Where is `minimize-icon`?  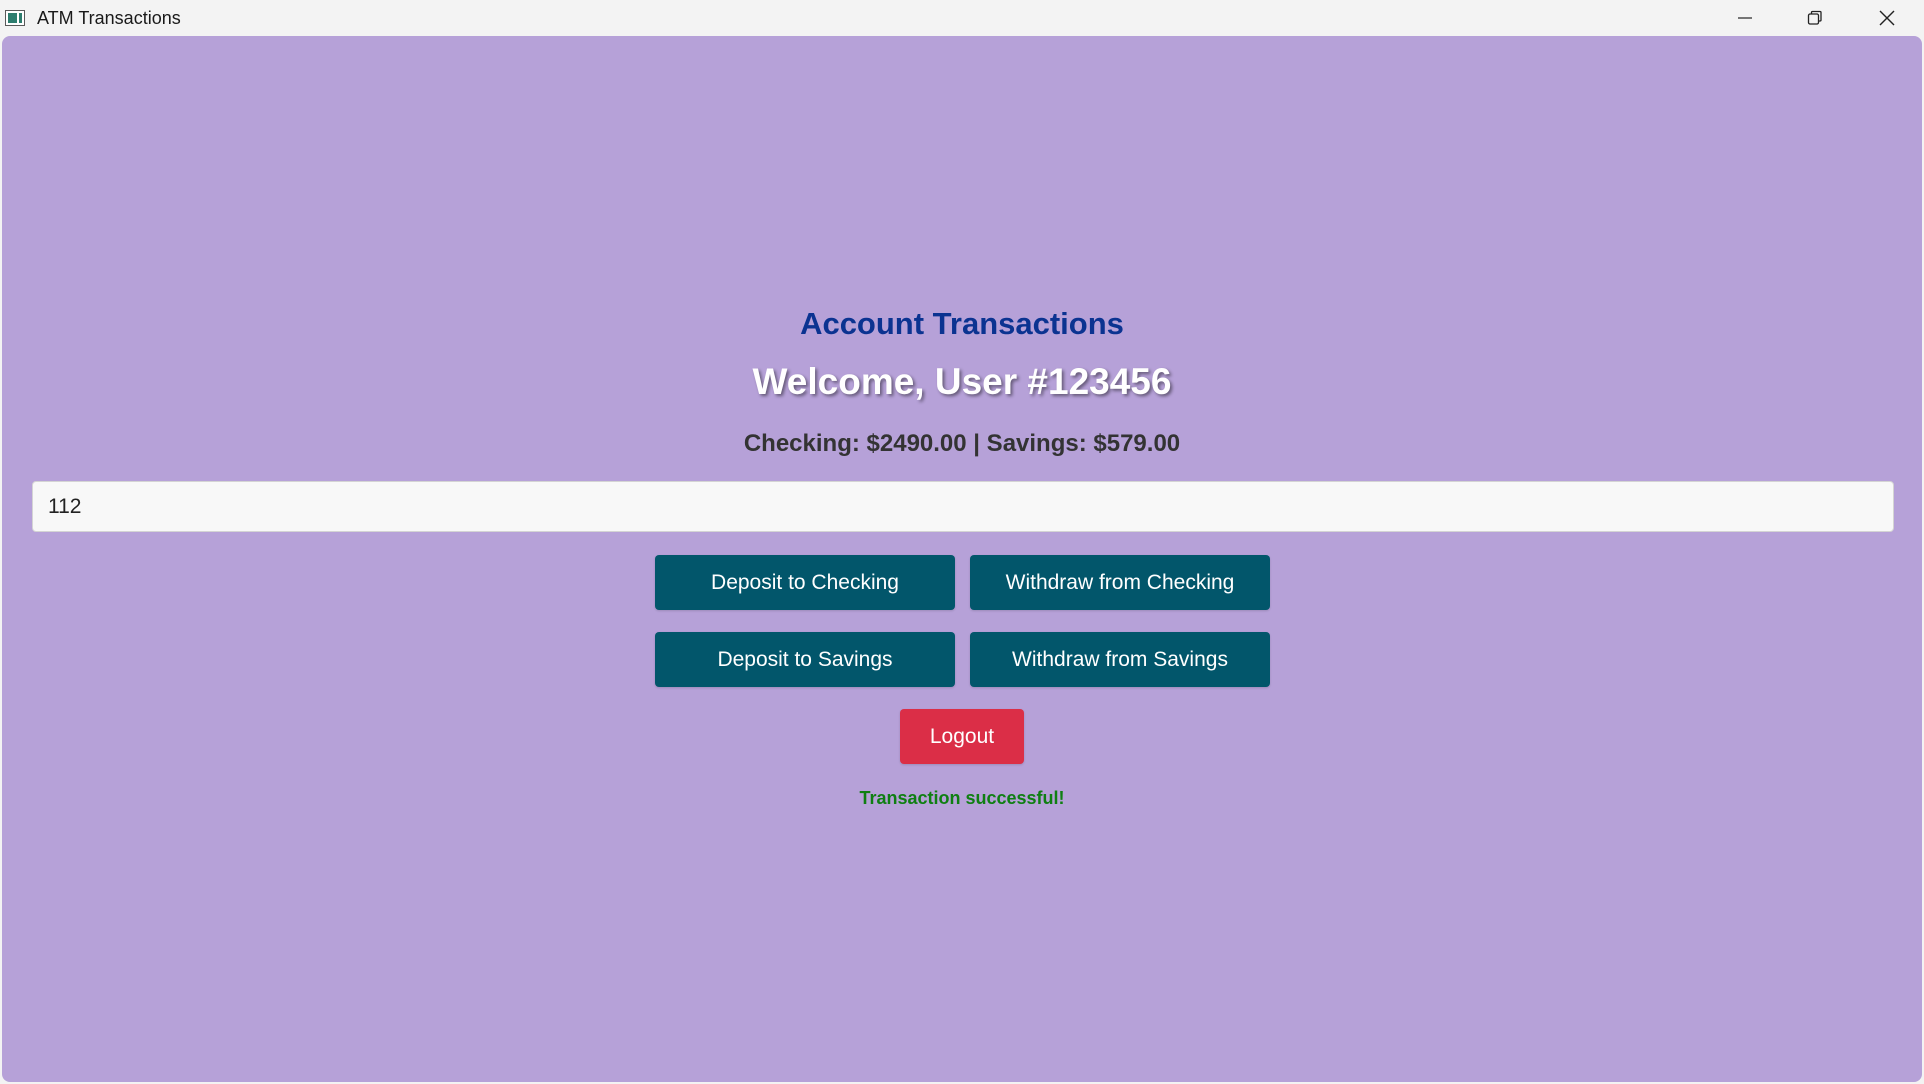 minimize-icon is located at coordinates (1745, 18).